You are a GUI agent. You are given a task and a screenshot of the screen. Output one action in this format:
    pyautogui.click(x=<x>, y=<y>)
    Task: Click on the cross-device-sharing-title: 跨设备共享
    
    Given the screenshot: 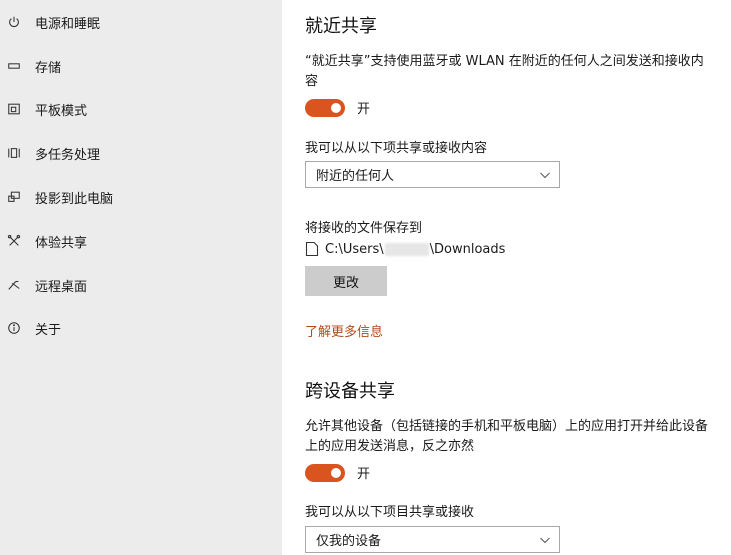 What is the action you would take?
    pyautogui.click(x=350, y=391)
    